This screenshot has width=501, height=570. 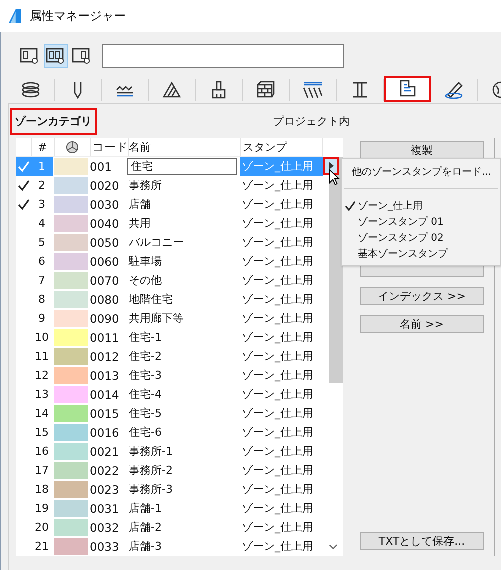 I want to click on caret-icon, so click(x=331, y=166).